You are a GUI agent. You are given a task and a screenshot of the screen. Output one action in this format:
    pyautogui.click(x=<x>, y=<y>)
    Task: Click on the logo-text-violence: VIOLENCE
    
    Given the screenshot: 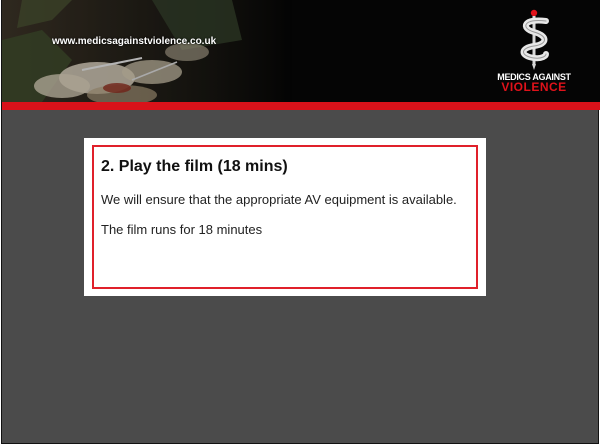 What is the action you would take?
    pyautogui.click(x=534, y=87)
    